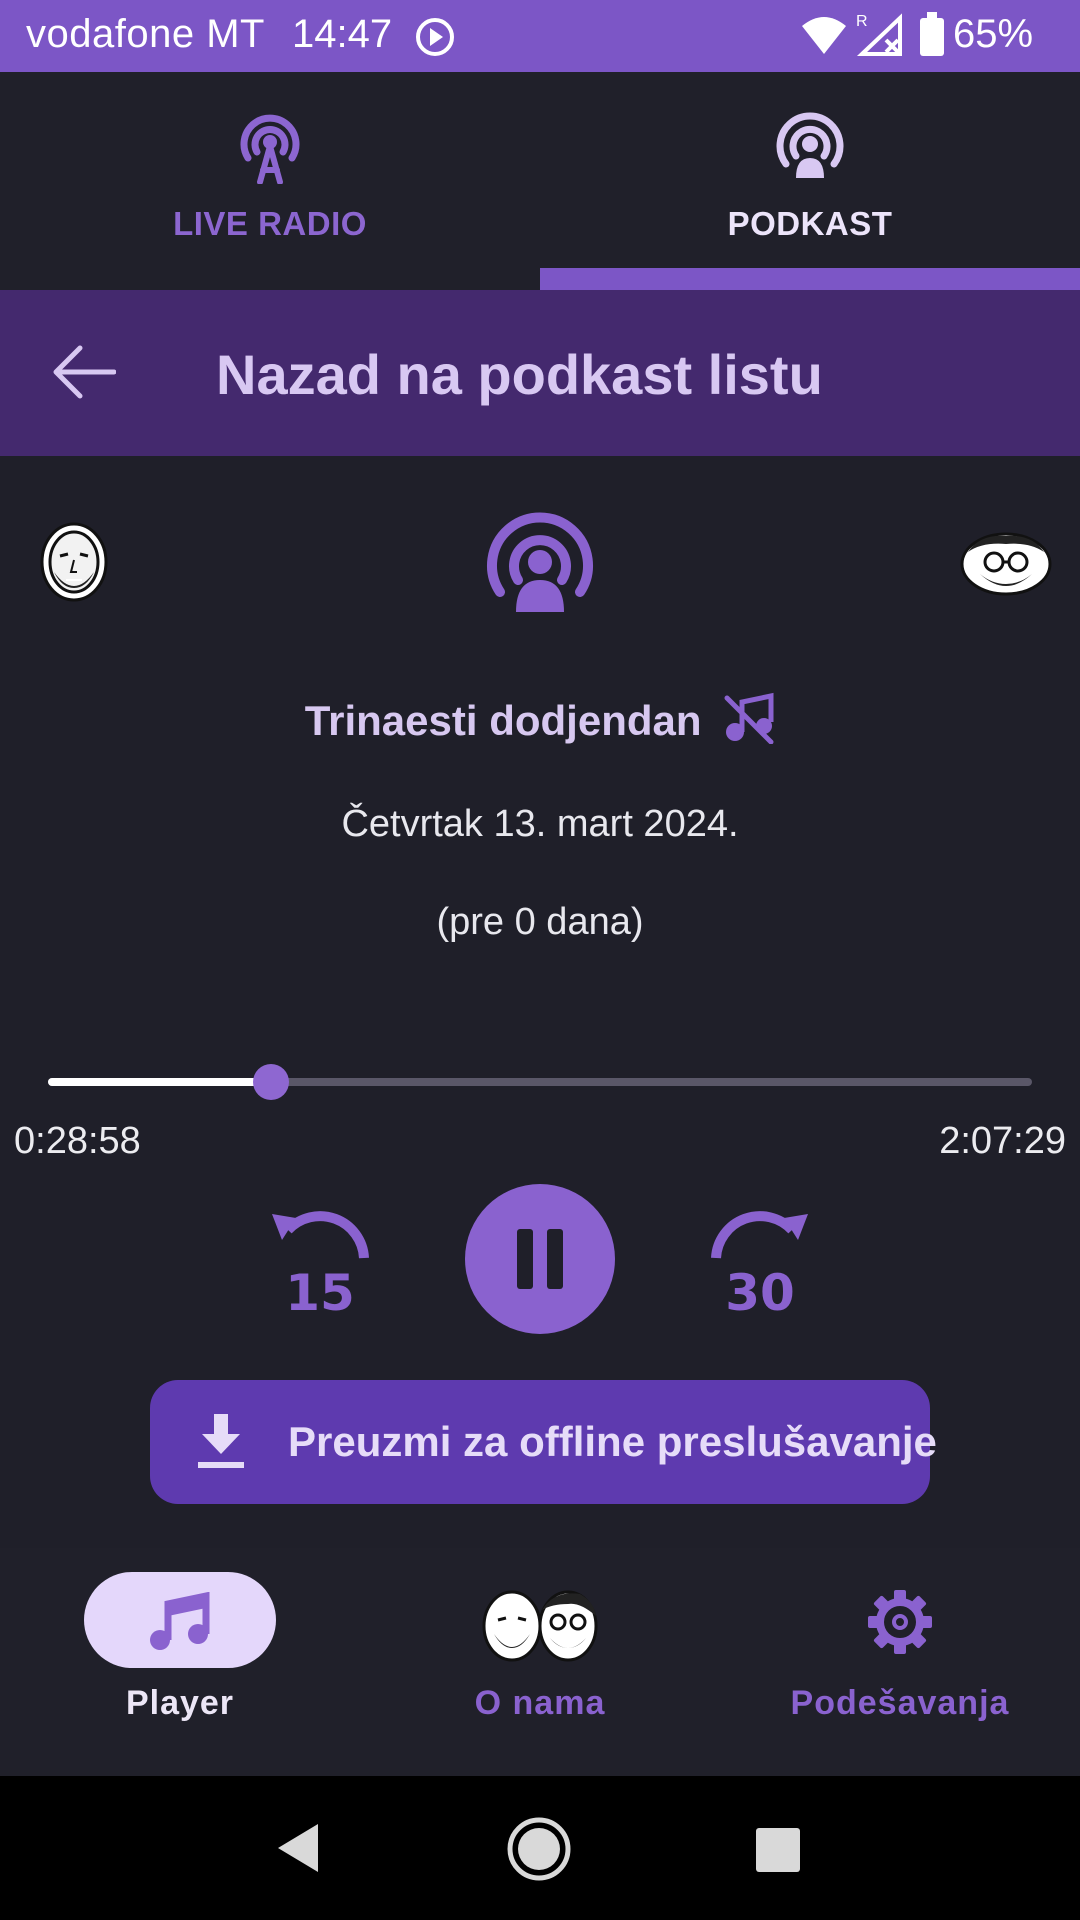 The image size is (1080, 1920). What do you see at coordinates (270, 223) in the screenshot?
I see `tab-live-radio-label: LIVE RADIO` at bounding box center [270, 223].